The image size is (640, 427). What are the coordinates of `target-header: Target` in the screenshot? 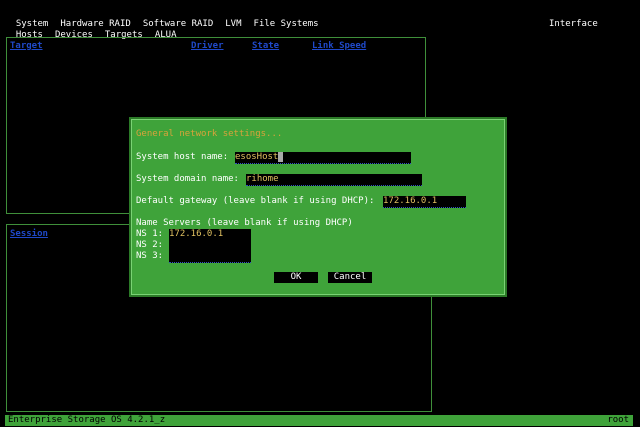 It's located at (26, 46).